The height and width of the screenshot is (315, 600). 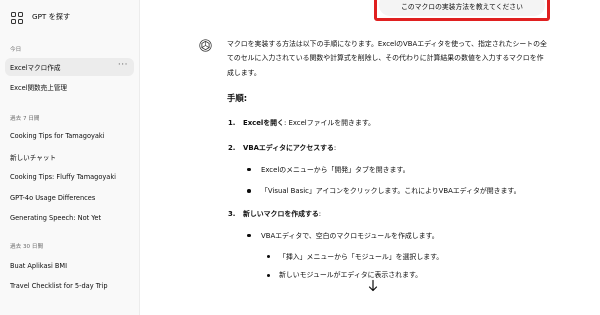 What do you see at coordinates (69, 266) in the screenshot?
I see `chat-item-bmi: Buat Aplikasi BMI` at bounding box center [69, 266].